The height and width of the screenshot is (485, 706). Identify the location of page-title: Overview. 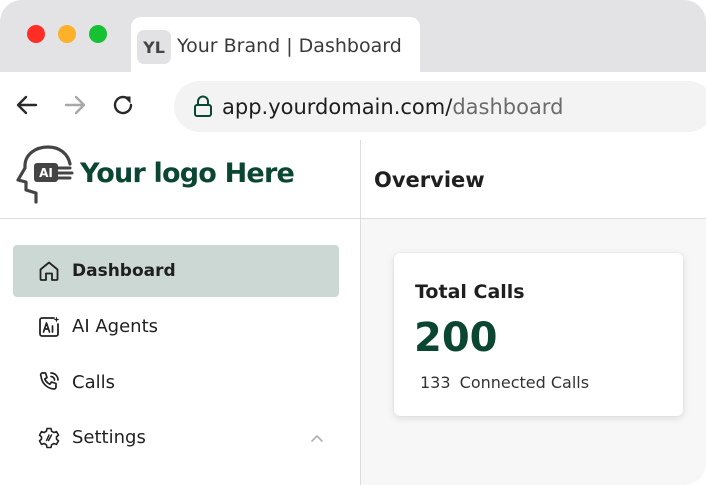
(429, 180).